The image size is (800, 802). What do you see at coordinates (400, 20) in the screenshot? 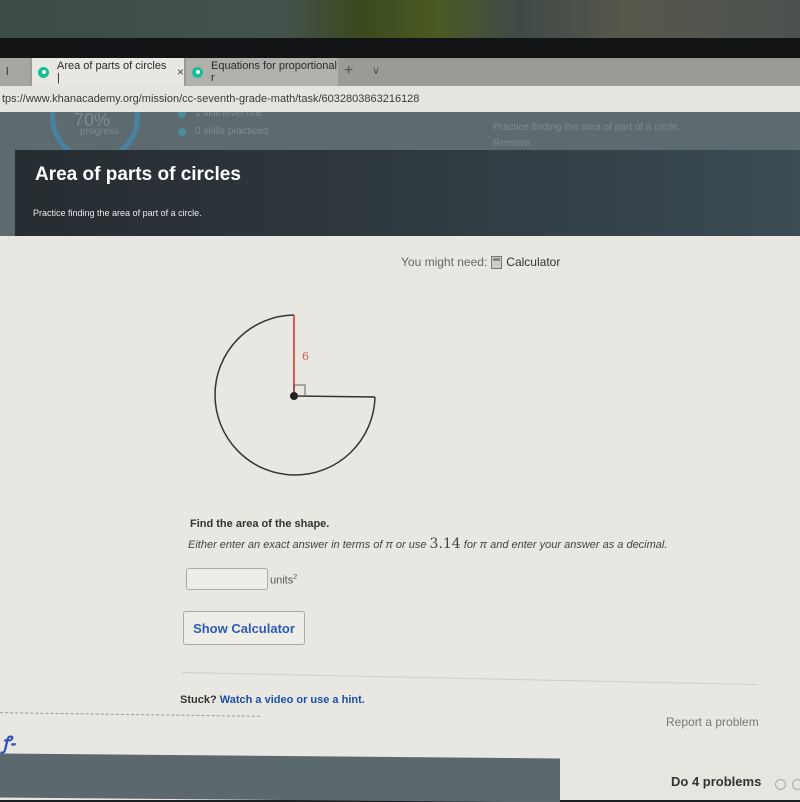
I see `background-wall` at bounding box center [400, 20].